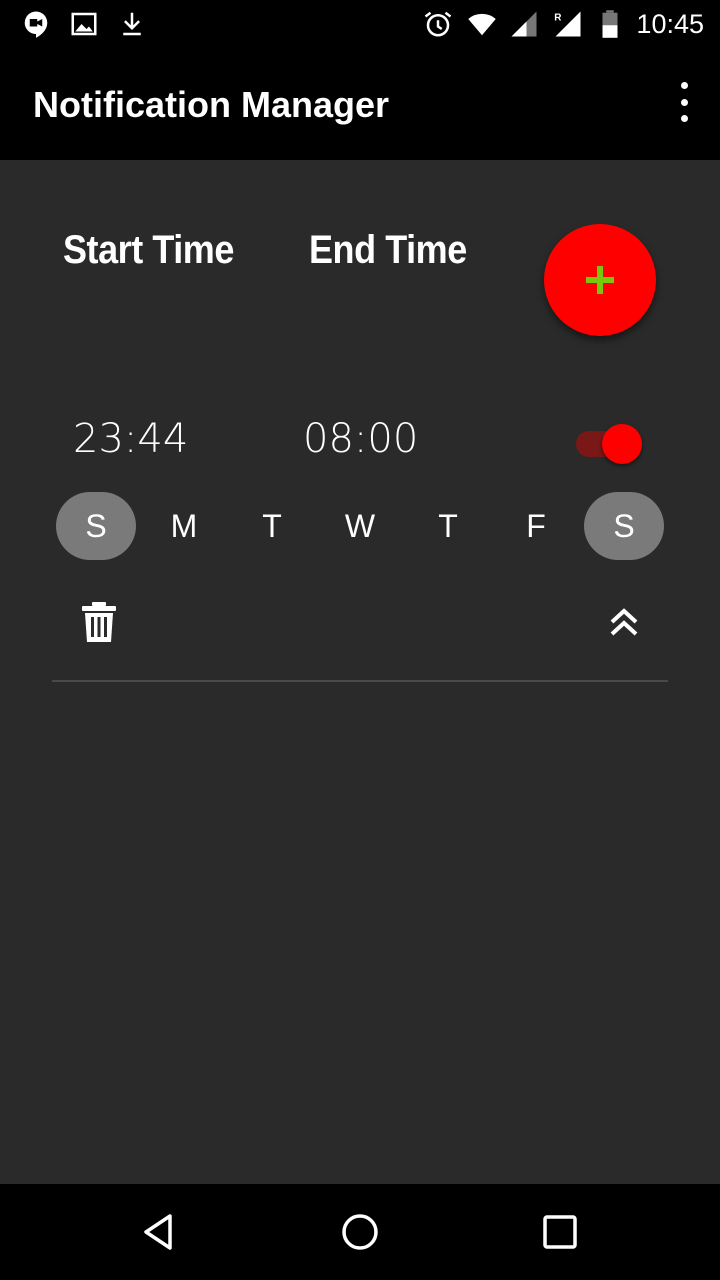  What do you see at coordinates (272, 526) in the screenshot?
I see `day-toggle-tuesday: T` at bounding box center [272, 526].